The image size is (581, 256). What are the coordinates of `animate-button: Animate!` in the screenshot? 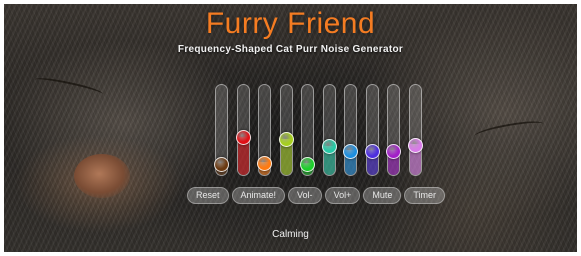 It's located at (258, 195).